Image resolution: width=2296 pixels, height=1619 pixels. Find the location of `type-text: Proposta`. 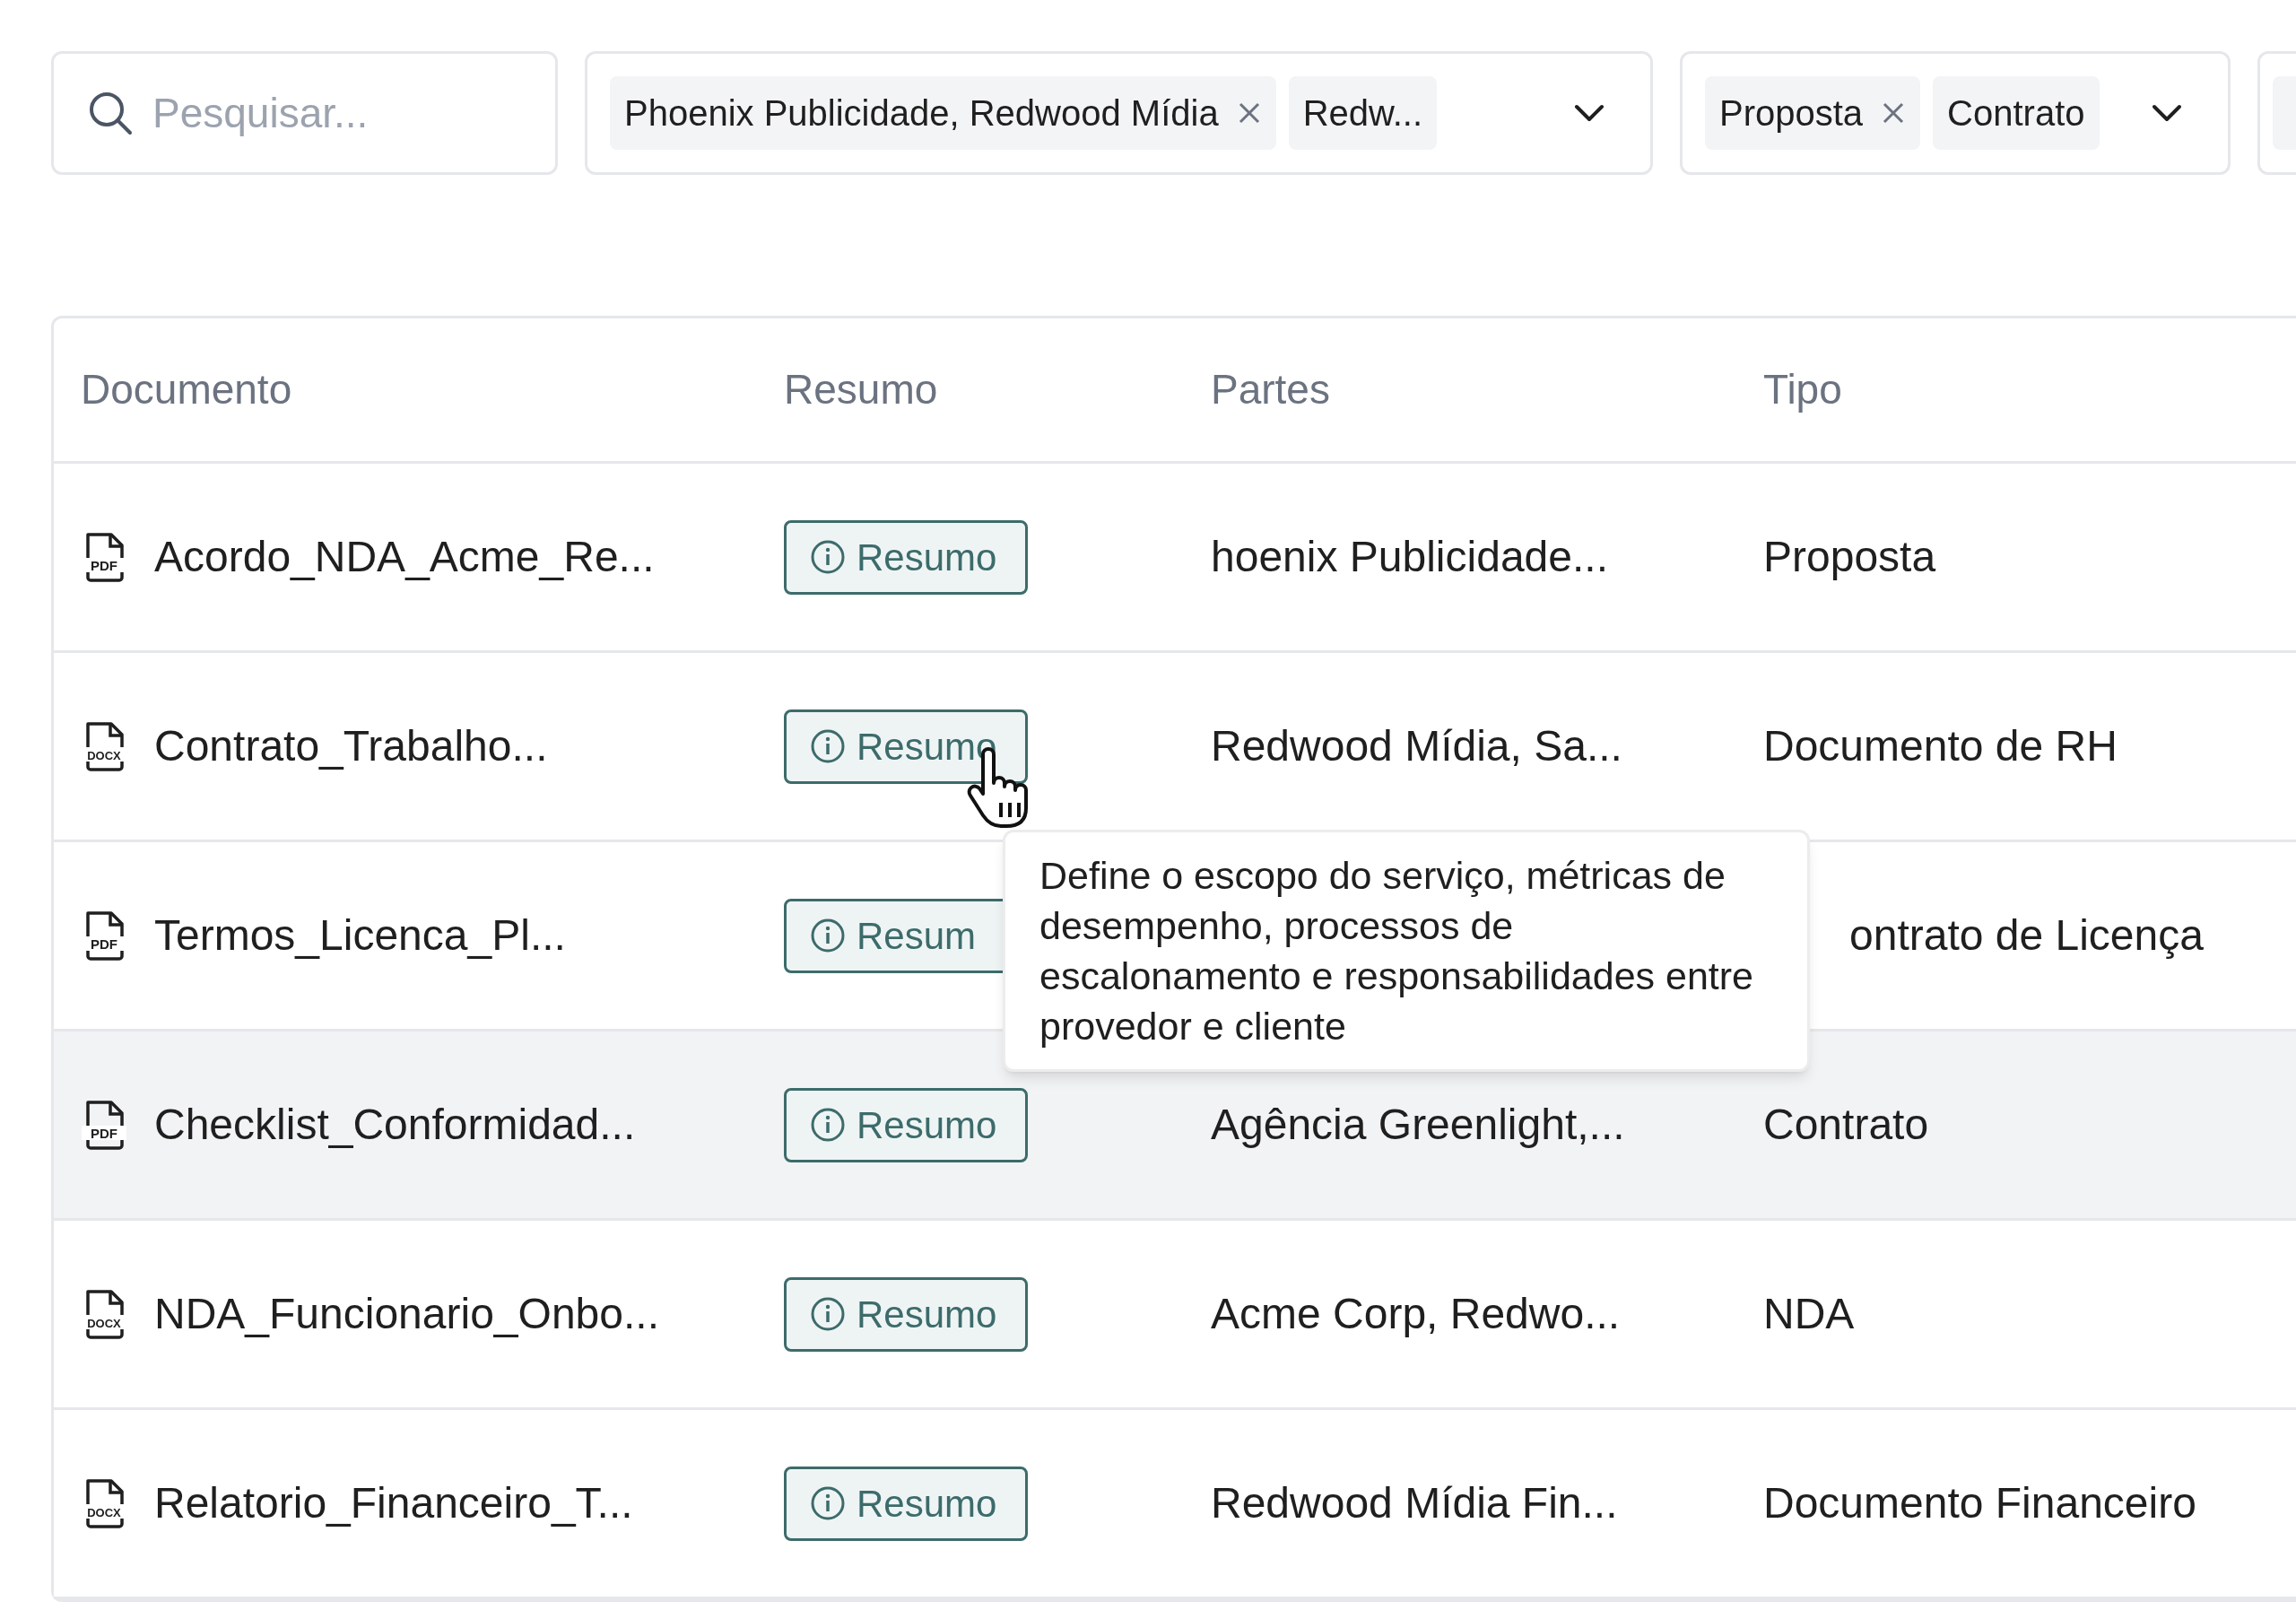

type-text: Proposta is located at coordinates (1849, 556).